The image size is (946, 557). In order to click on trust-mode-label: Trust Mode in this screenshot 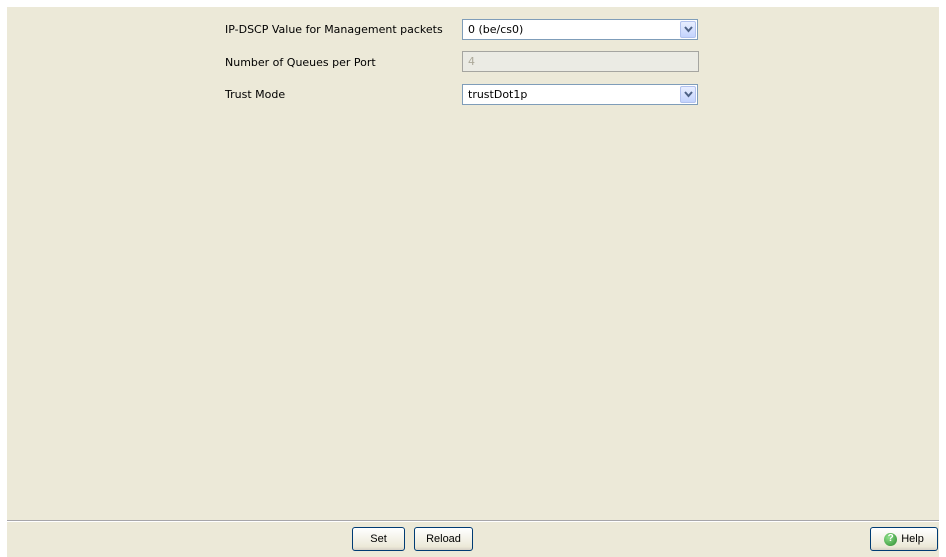, I will do `click(255, 94)`.